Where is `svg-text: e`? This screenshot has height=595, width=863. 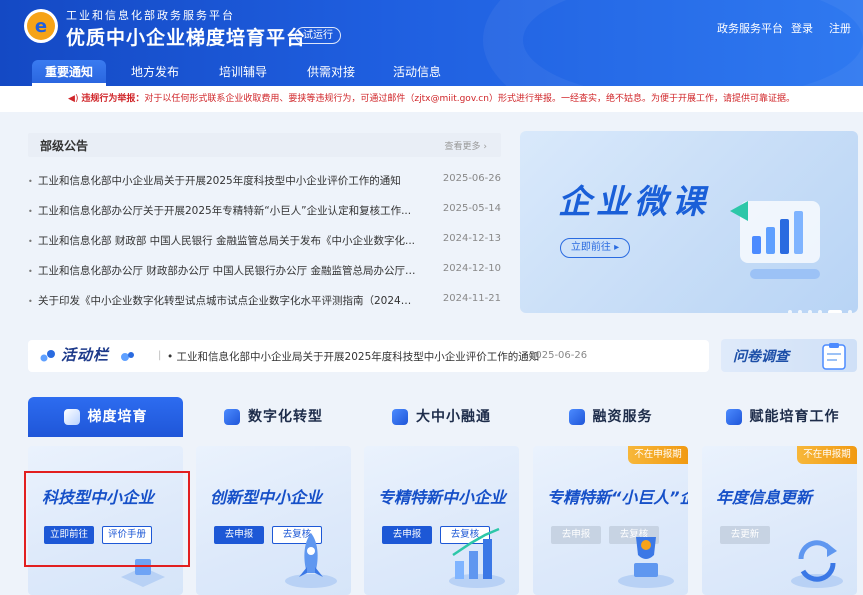 svg-text: e is located at coordinates (41, 26).